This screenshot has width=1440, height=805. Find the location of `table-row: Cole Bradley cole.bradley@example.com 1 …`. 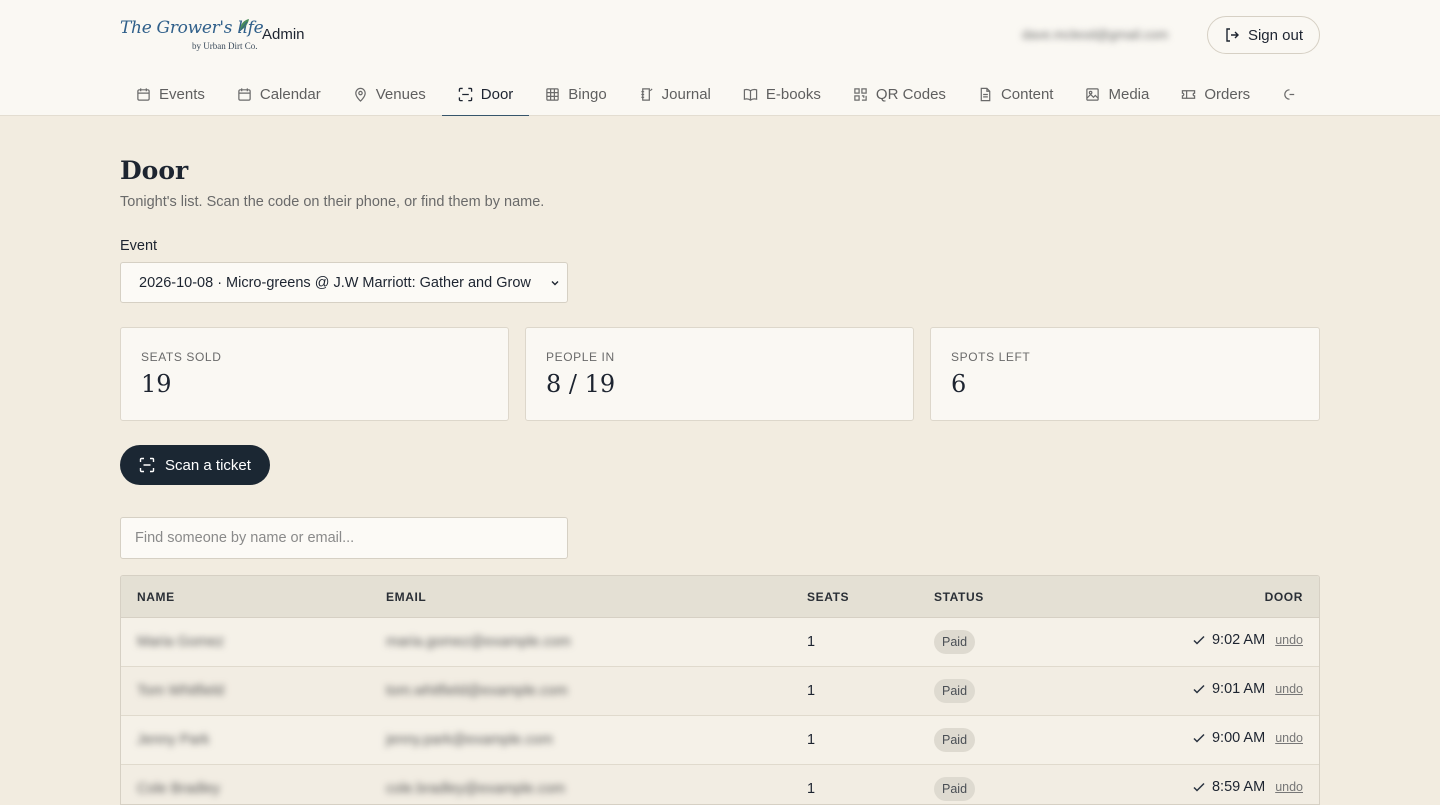

table-row: Cole Bradley cole.bradley@example.com 1 … is located at coordinates (720, 784).